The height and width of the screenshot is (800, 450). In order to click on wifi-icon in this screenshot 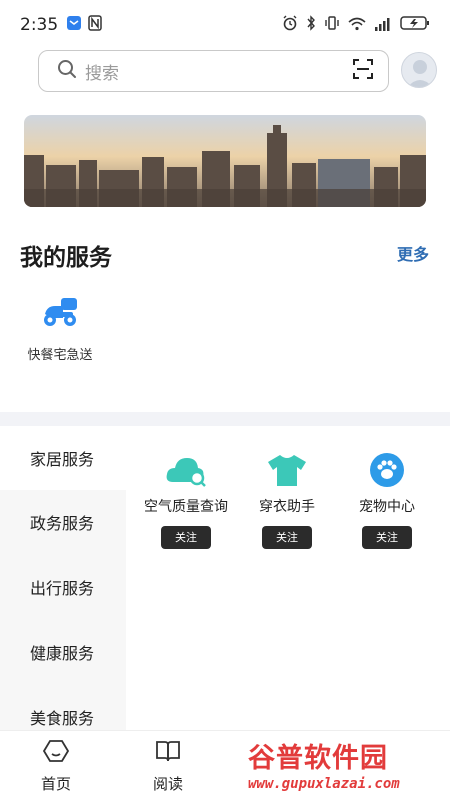, I will do `click(357, 25)`.